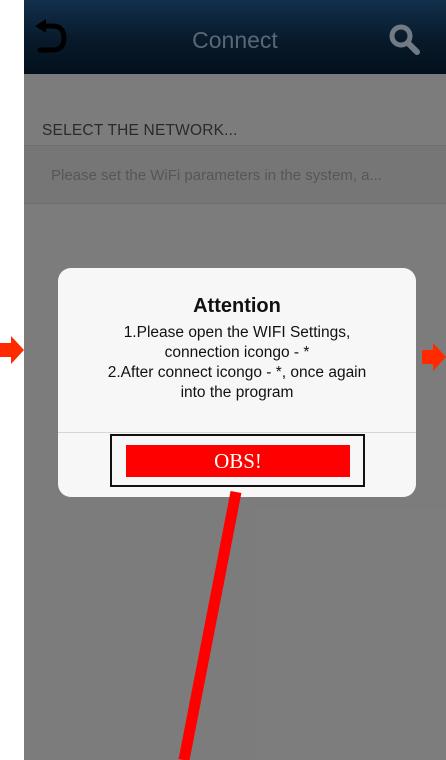  I want to click on annotation-frame: OBS!, so click(237, 460).